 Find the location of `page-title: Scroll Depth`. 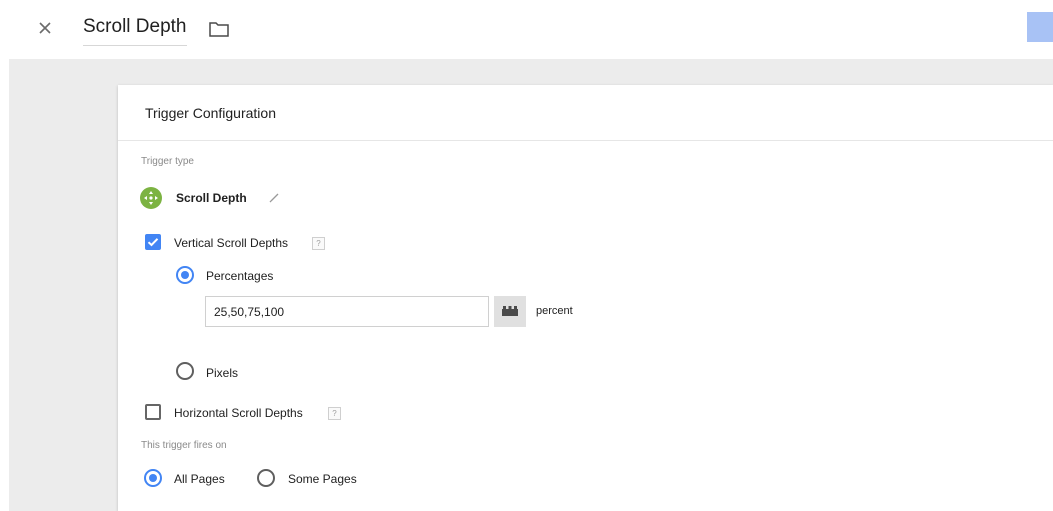

page-title: Scroll Depth is located at coordinates (135, 31).